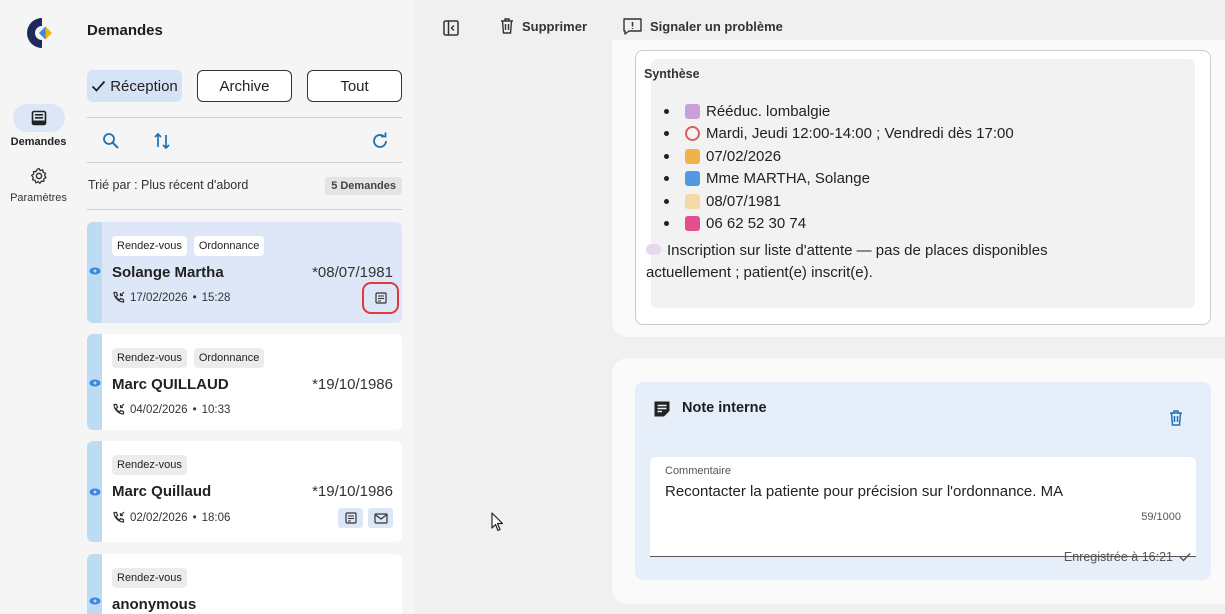  I want to click on synthese-title: Synthèse, so click(672, 74).